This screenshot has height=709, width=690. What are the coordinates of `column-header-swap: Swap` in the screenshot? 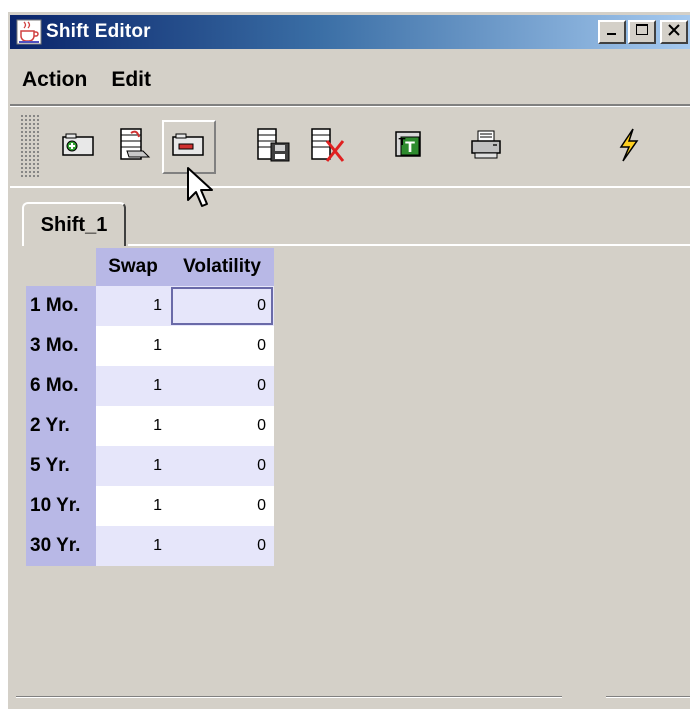 It's located at (133, 267).